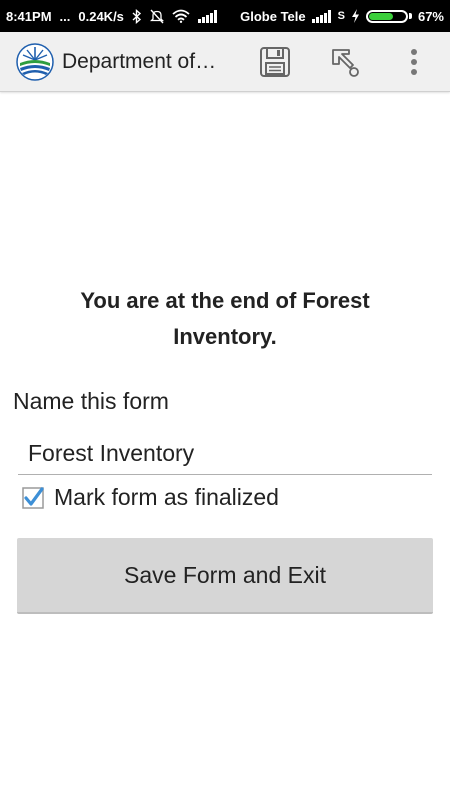  I want to click on battery-icon, so click(388, 16).